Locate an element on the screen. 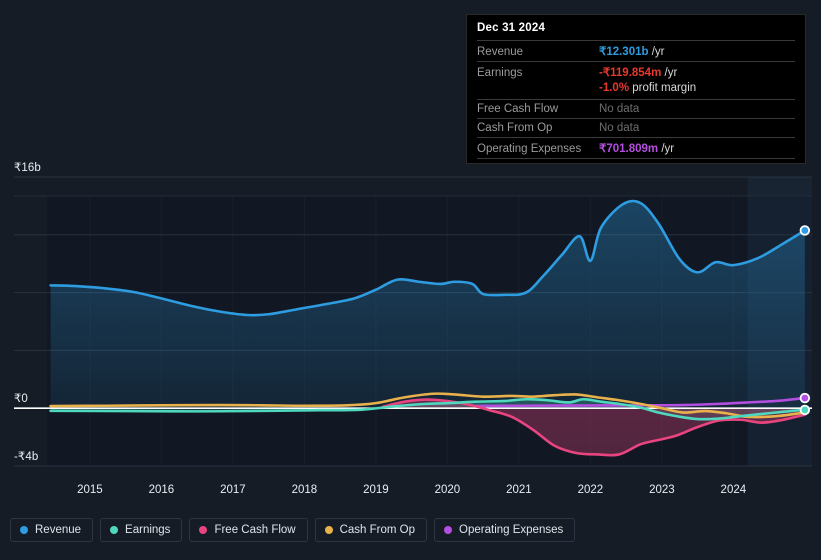 The image size is (821, 560). x-axis-tick: 2016 is located at coordinates (161, 490).